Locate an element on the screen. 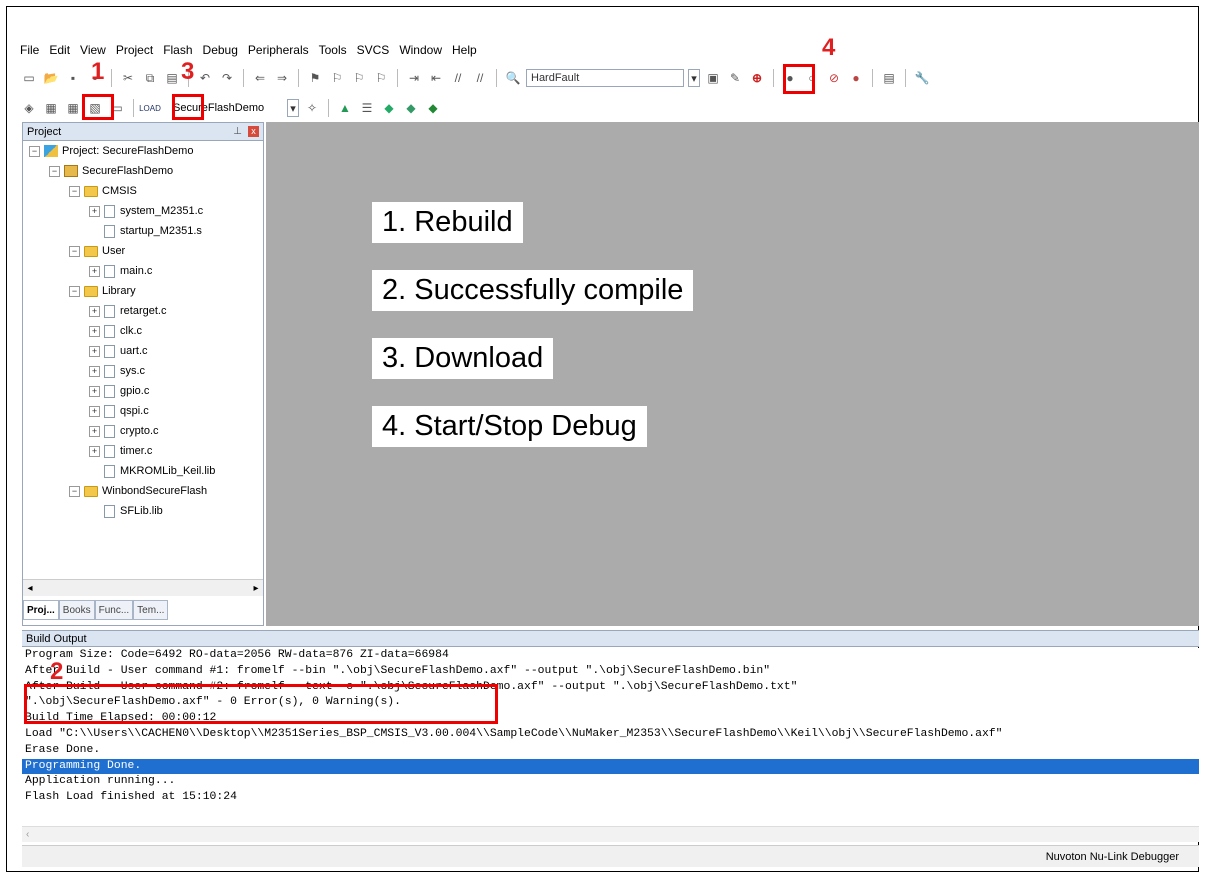 The height and width of the screenshot is (876, 1207). menu-peripherals: Peripherals is located at coordinates (278, 50).